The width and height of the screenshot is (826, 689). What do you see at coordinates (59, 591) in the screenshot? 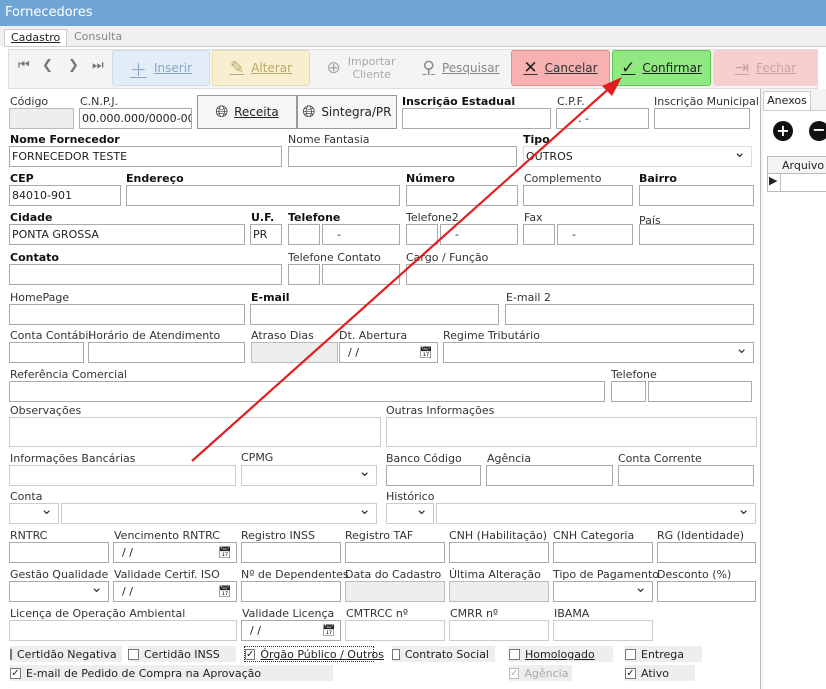
I see `gestao-qualidade-select` at bounding box center [59, 591].